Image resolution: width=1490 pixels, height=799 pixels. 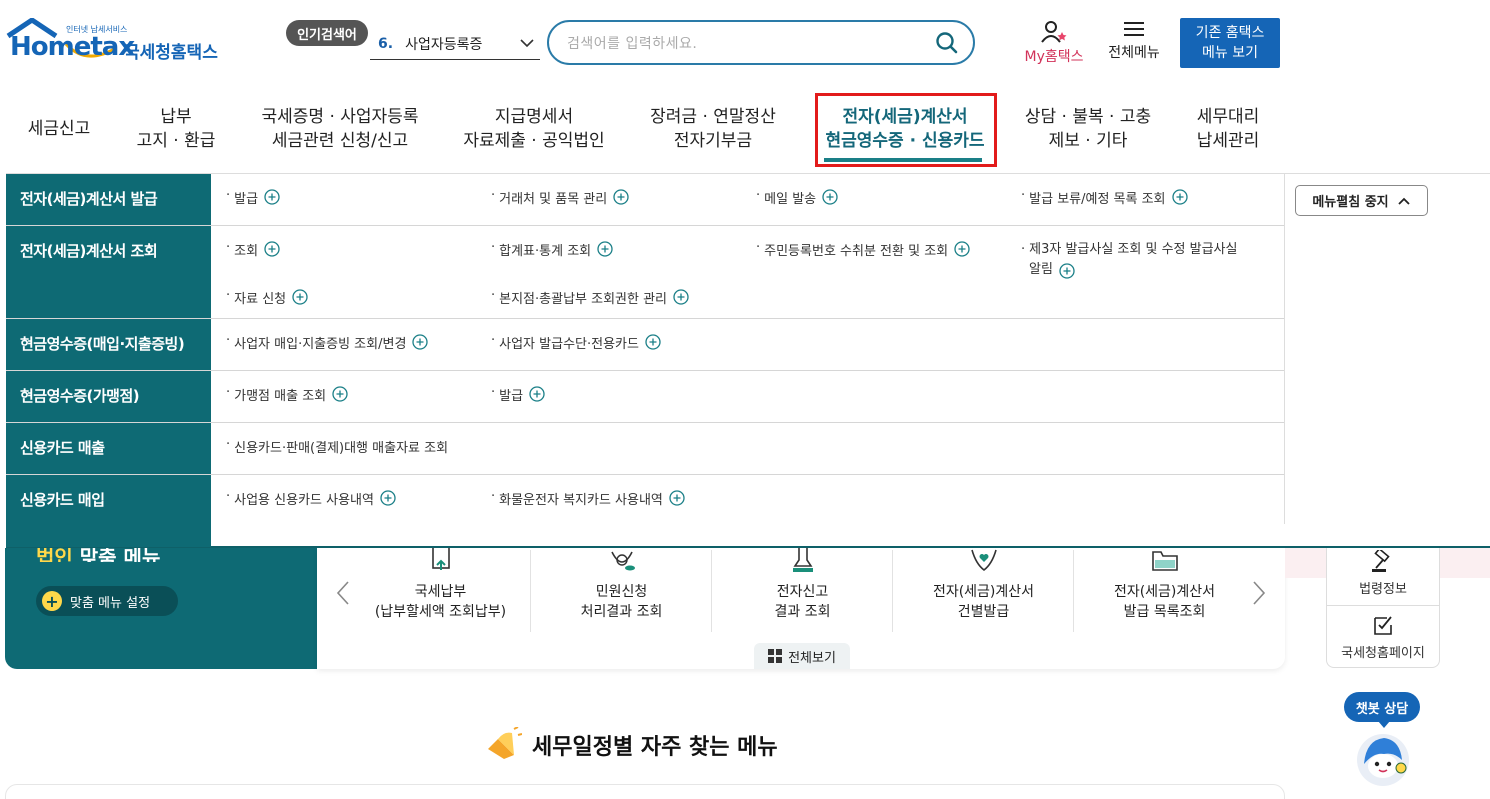 What do you see at coordinates (253, 197) in the screenshot?
I see `menu-item-issue: · 발급` at bounding box center [253, 197].